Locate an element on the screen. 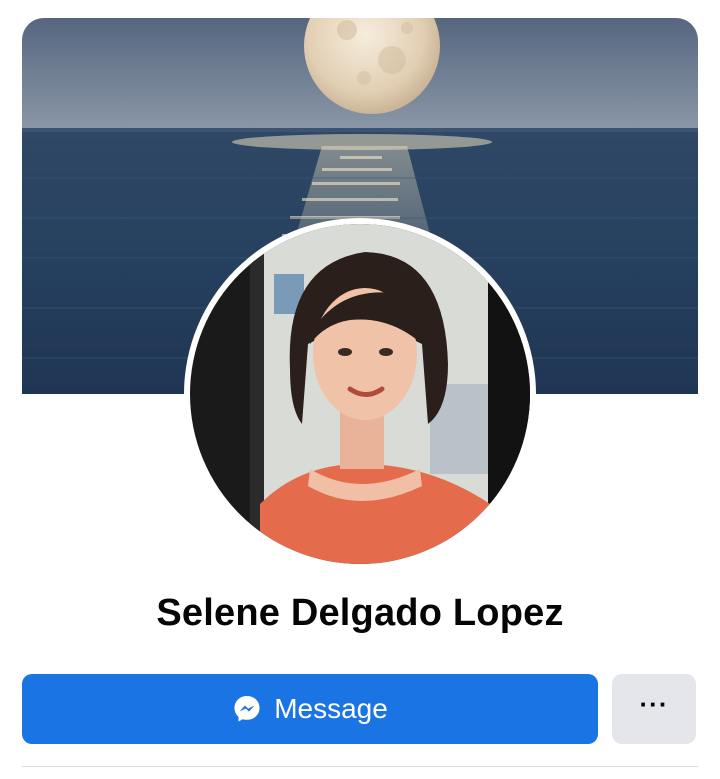 The width and height of the screenshot is (720, 779). profile-name: Selene Delgado Lopez is located at coordinates (360, 613).